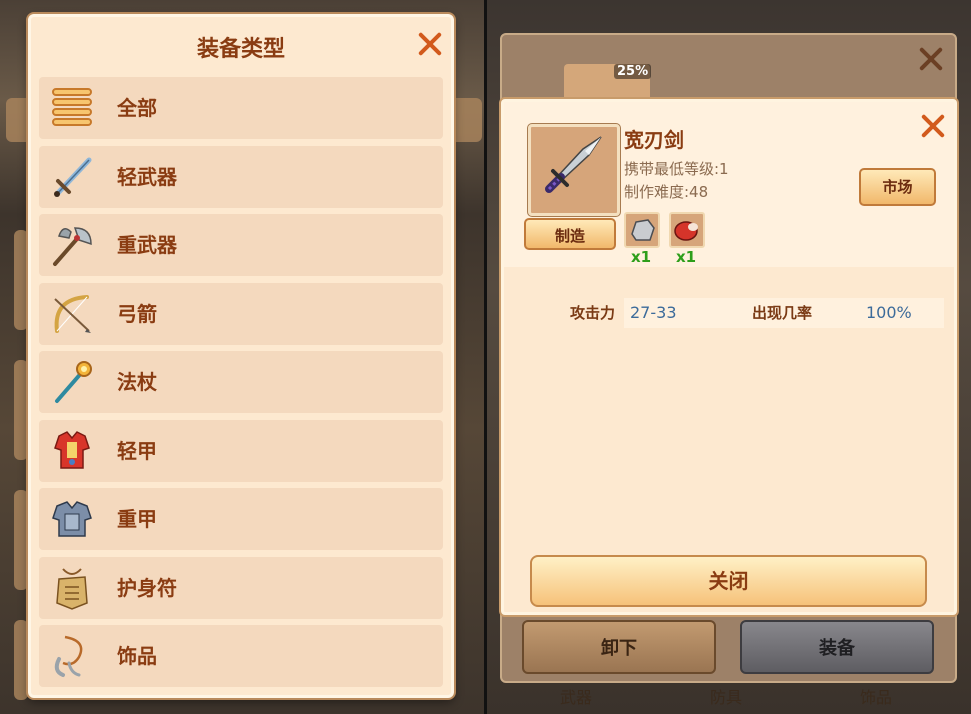  Describe the element at coordinates (241, 245) in the screenshot. I see `type-item-heavy-weapon: 重武器` at that location.